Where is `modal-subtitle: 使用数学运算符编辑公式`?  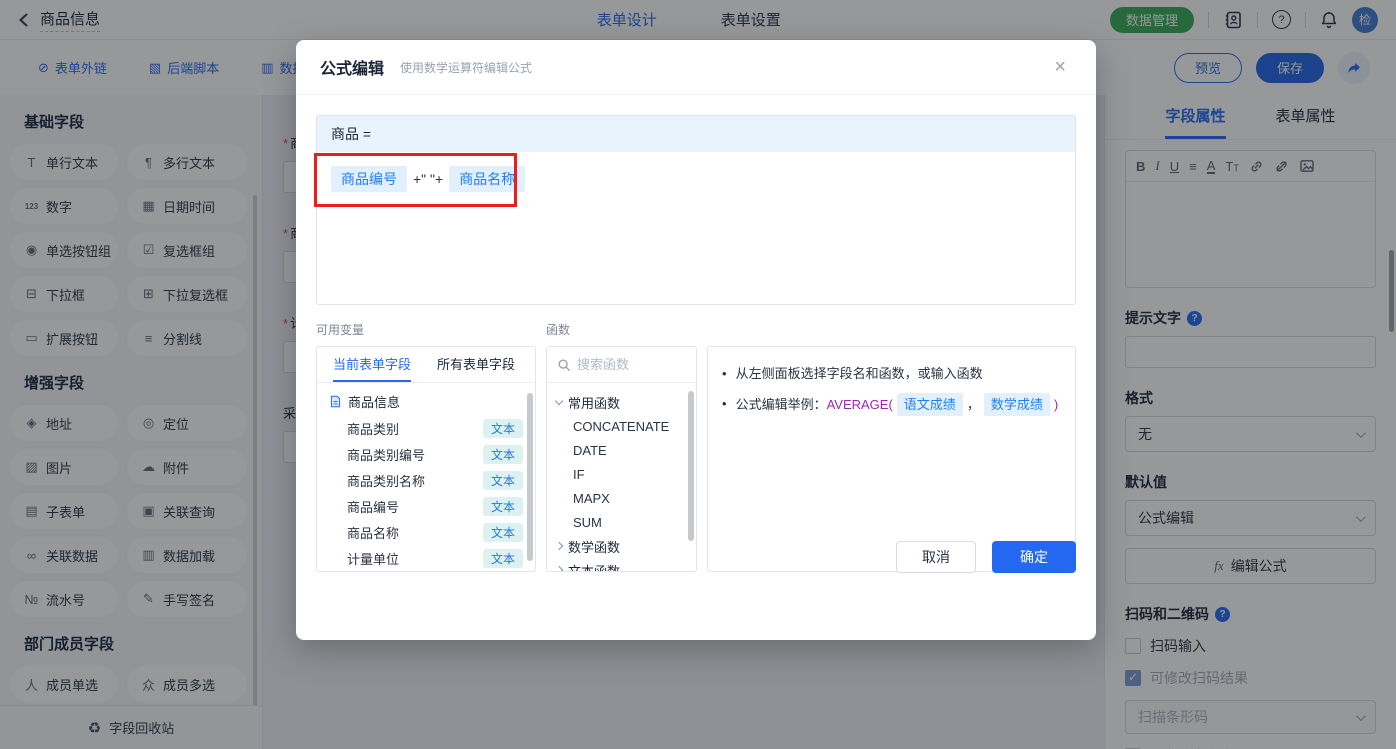 modal-subtitle: 使用数学运算符编辑公式 is located at coordinates (466, 67).